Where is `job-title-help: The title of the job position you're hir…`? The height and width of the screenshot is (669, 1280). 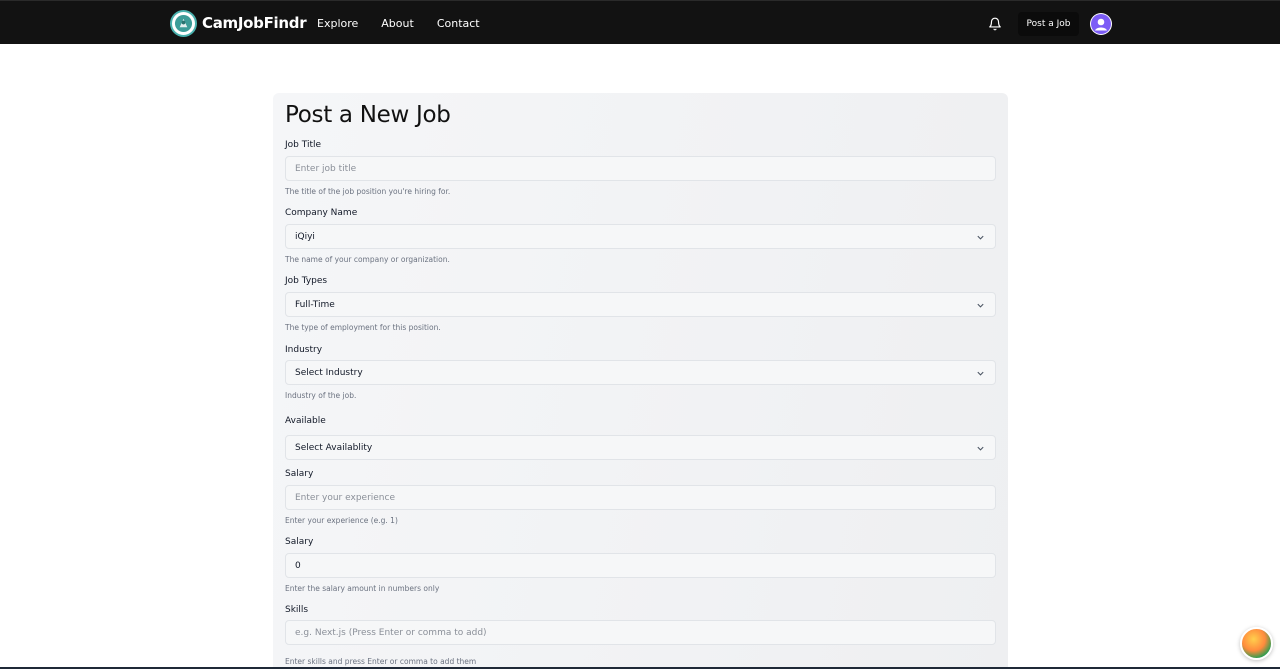
job-title-help: The title of the job position you're hir… is located at coordinates (368, 191).